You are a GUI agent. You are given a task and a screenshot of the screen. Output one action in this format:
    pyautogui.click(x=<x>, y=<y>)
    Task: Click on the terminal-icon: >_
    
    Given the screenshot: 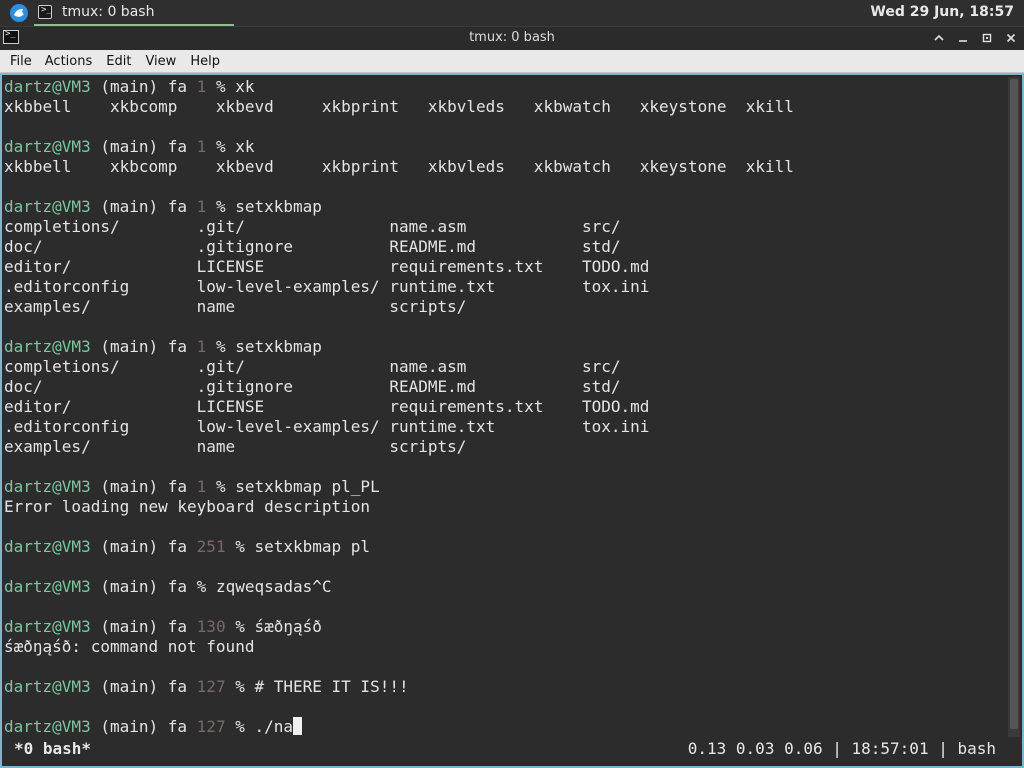 What is the action you would take?
    pyautogui.click(x=45, y=12)
    